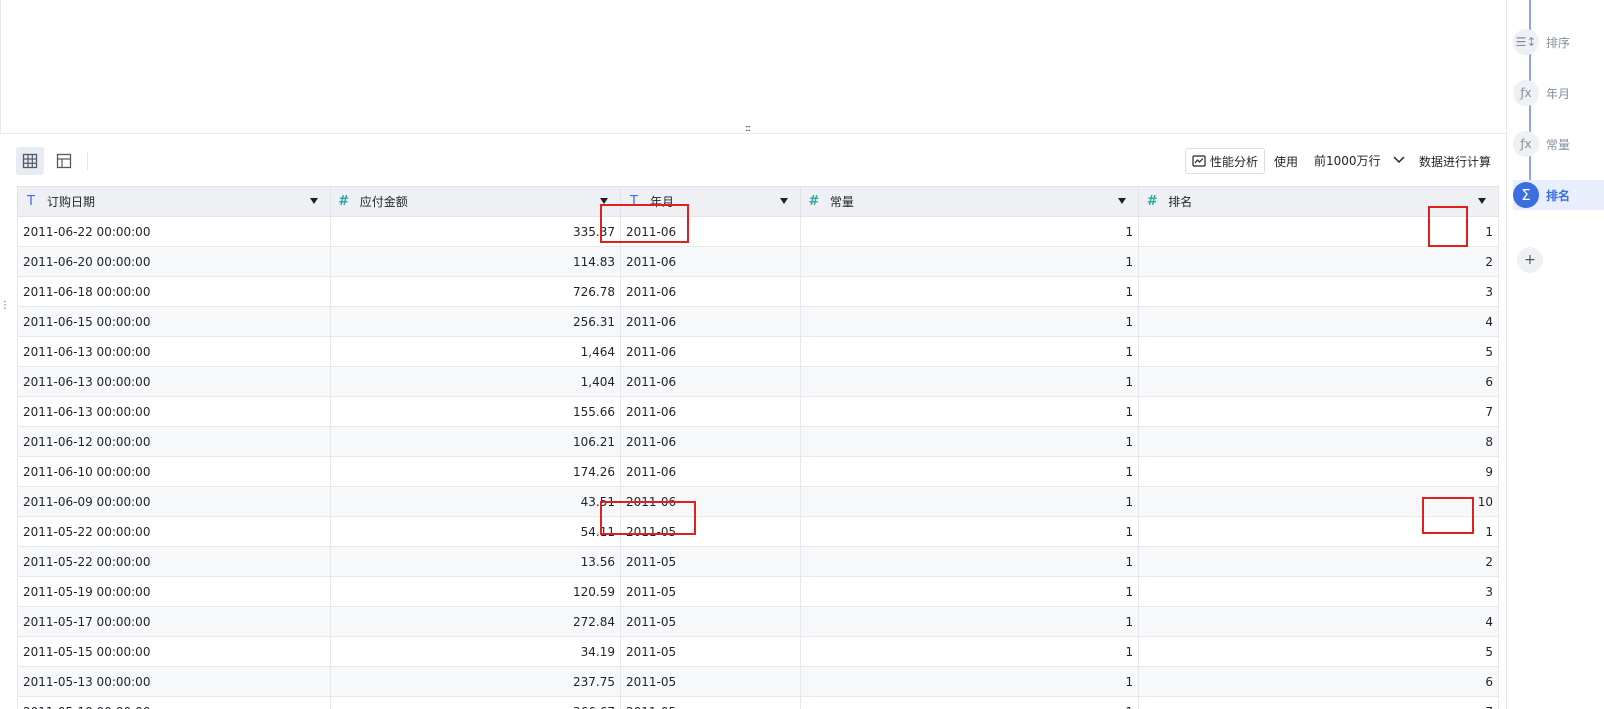 This screenshot has width=1604, height=709. I want to click on column-header: T 订购日期, so click(174, 201).